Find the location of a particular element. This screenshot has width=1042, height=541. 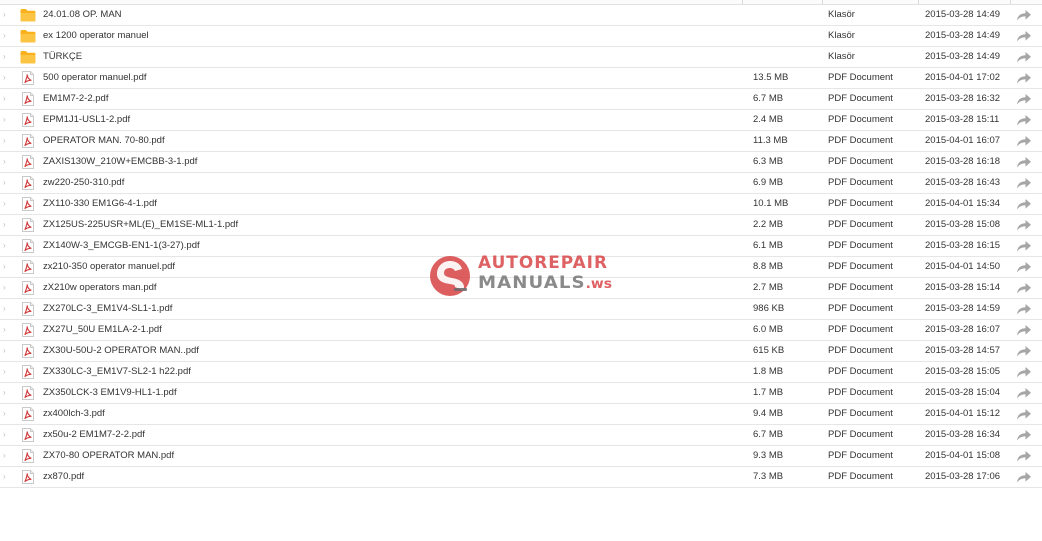

file-name-link: ZX70-80 OPERATOR MAN.pdf is located at coordinates (108, 456).